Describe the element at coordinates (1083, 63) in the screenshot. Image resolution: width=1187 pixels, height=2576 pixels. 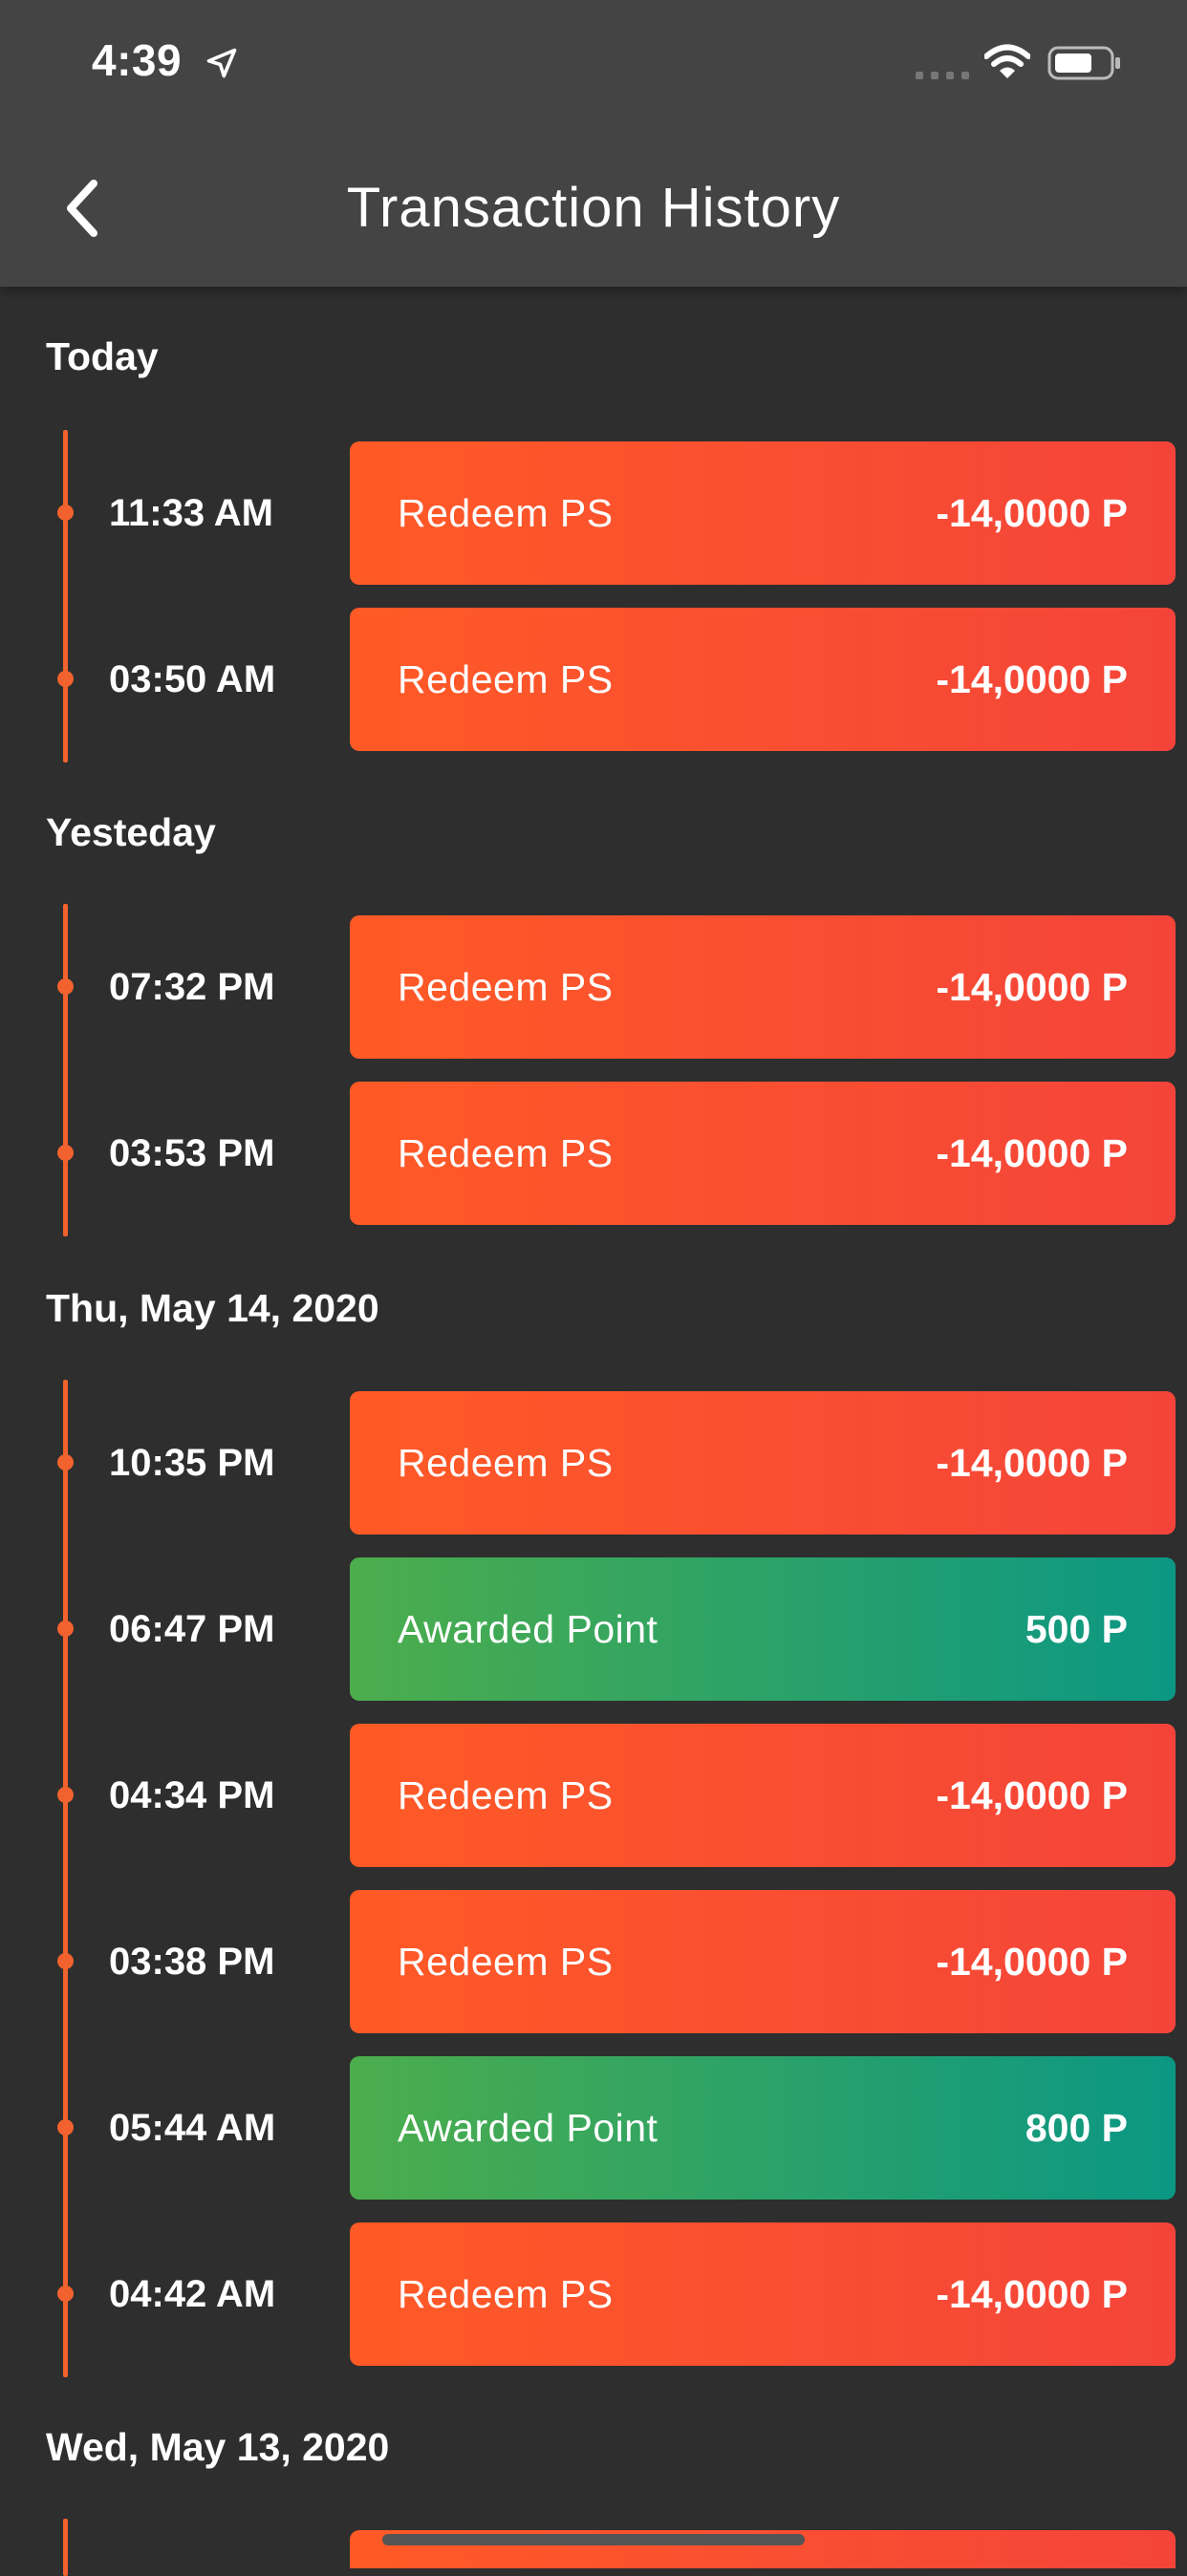
I see `battery-icon` at that location.